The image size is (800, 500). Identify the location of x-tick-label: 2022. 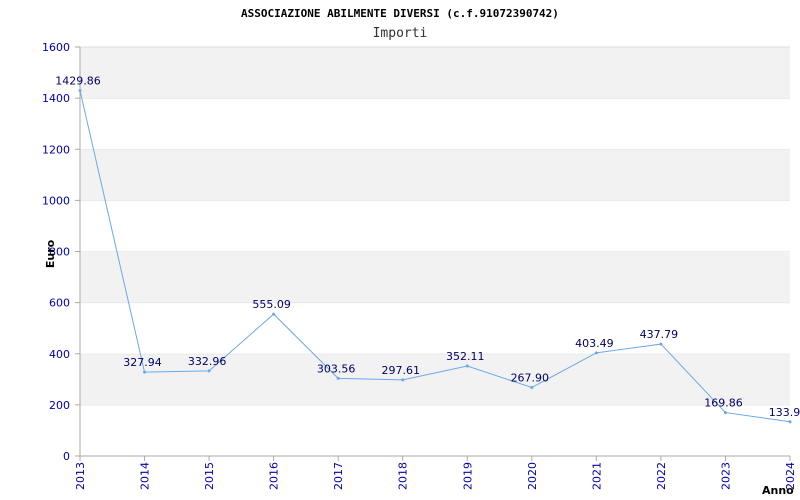
(661, 476).